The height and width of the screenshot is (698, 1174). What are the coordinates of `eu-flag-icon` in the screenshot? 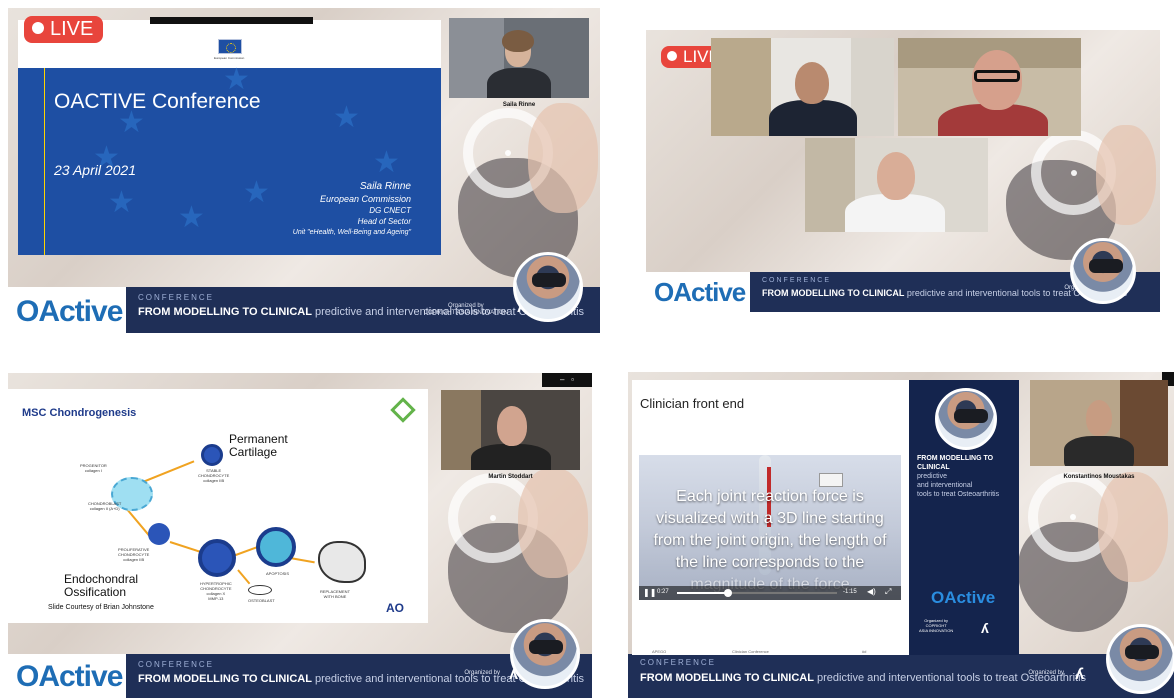 It's located at (230, 46).